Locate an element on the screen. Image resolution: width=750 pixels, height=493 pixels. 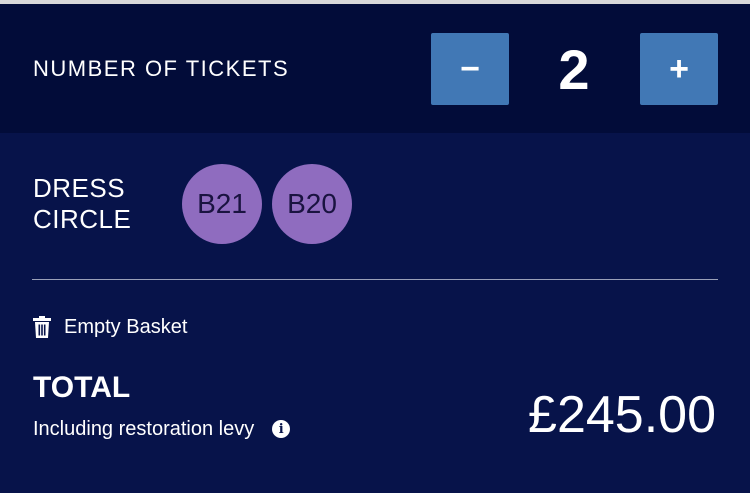
info-icon: i is located at coordinates (281, 429).